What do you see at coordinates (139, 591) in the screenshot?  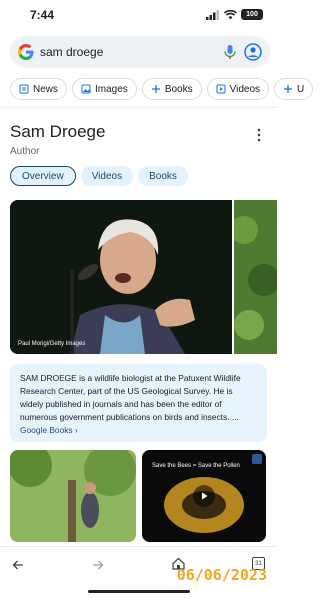 I see `home-indicator` at bounding box center [139, 591].